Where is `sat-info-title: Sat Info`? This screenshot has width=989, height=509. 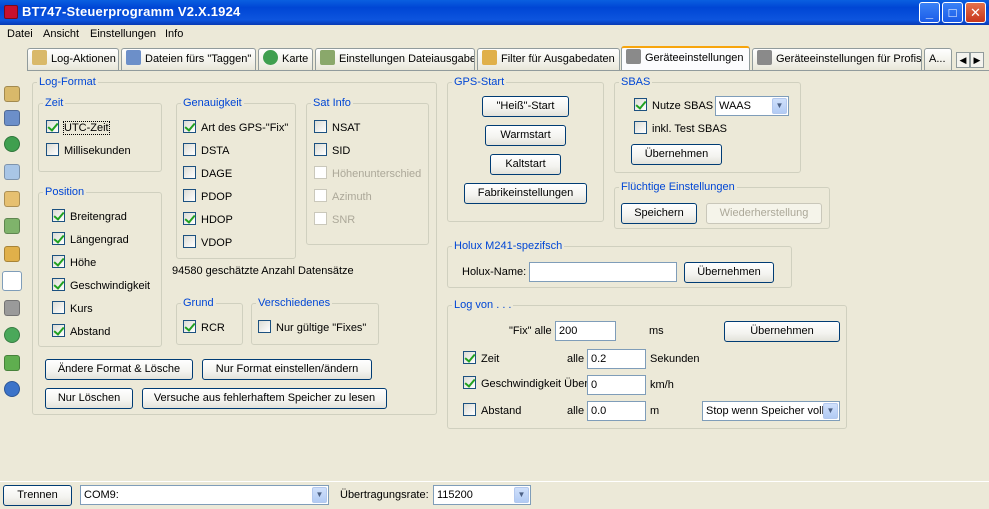 sat-info-title: Sat Info is located at coordinates (332, 103).